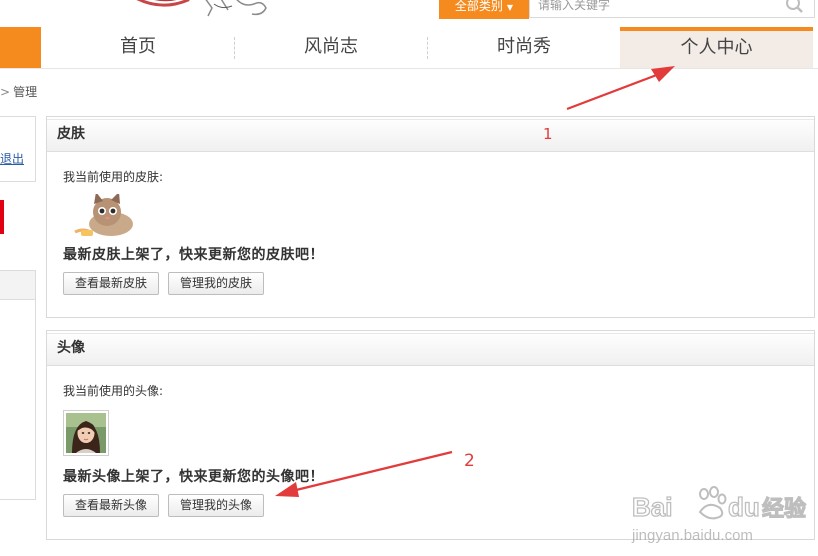  I want to click on sidebar-user-box, so click(18, 149).